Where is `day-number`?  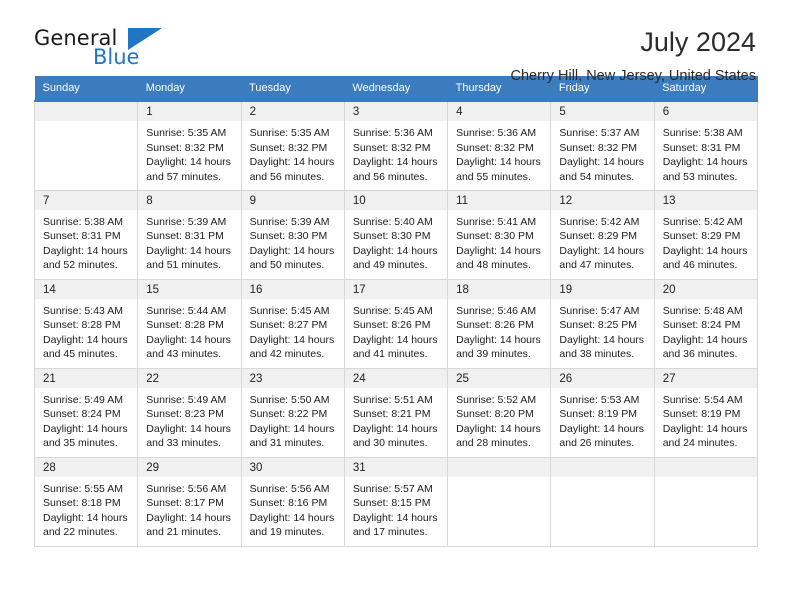 day-number is located at coordinates (86, 111).